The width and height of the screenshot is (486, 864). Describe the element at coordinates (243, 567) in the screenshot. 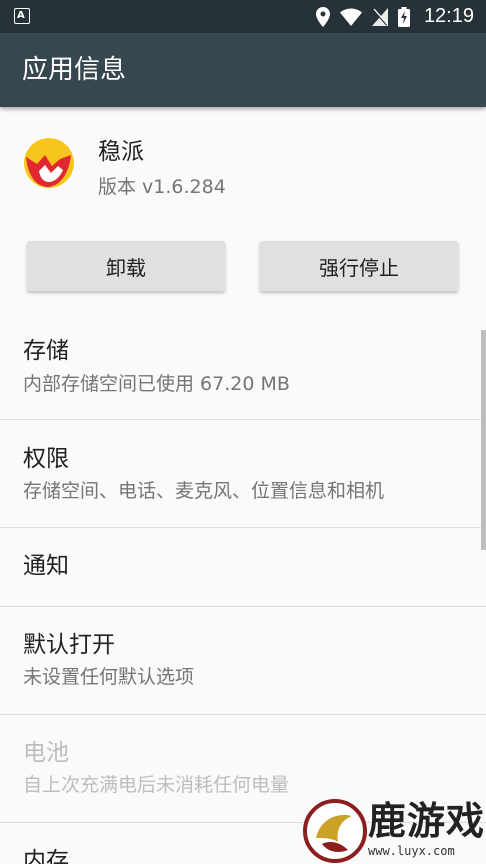

I see `notifications-row: 通知` at that location.